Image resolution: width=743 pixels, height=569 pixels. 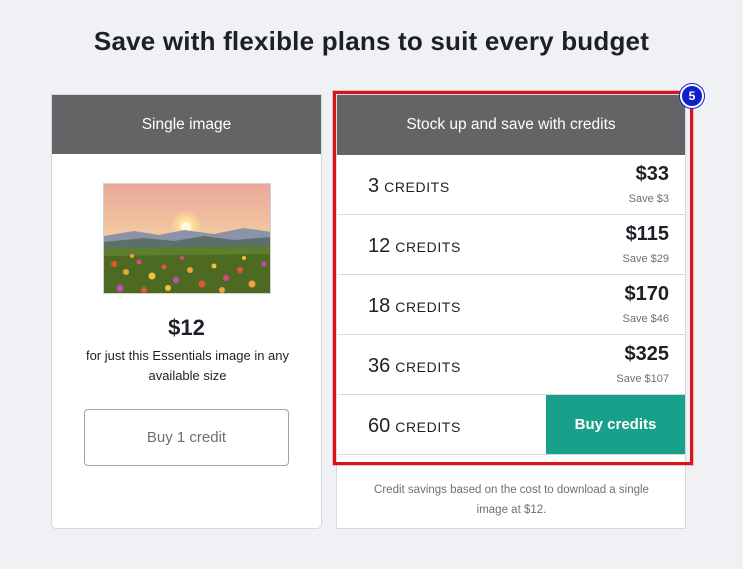 I want to click on single-image-price: $12, so click(x=186, y=327).